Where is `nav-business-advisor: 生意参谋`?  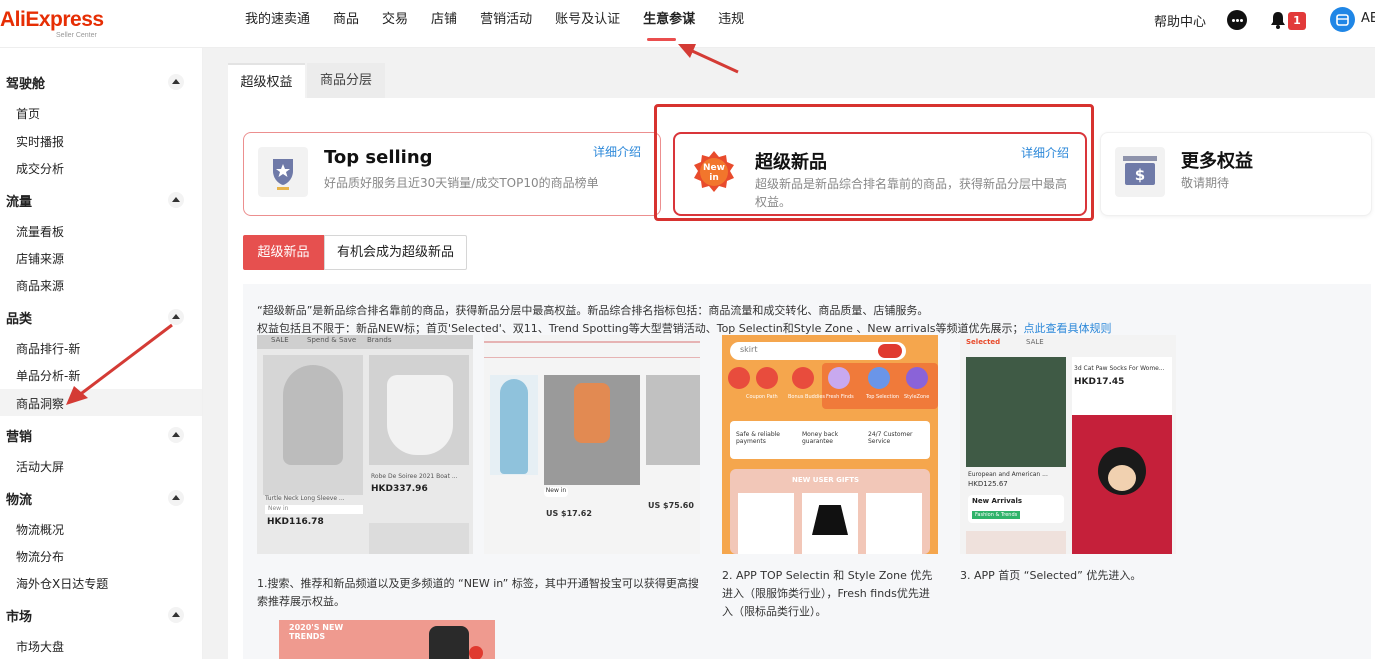 nav-business-advisor: 生意参谋 is located at coordinates (669, 20).